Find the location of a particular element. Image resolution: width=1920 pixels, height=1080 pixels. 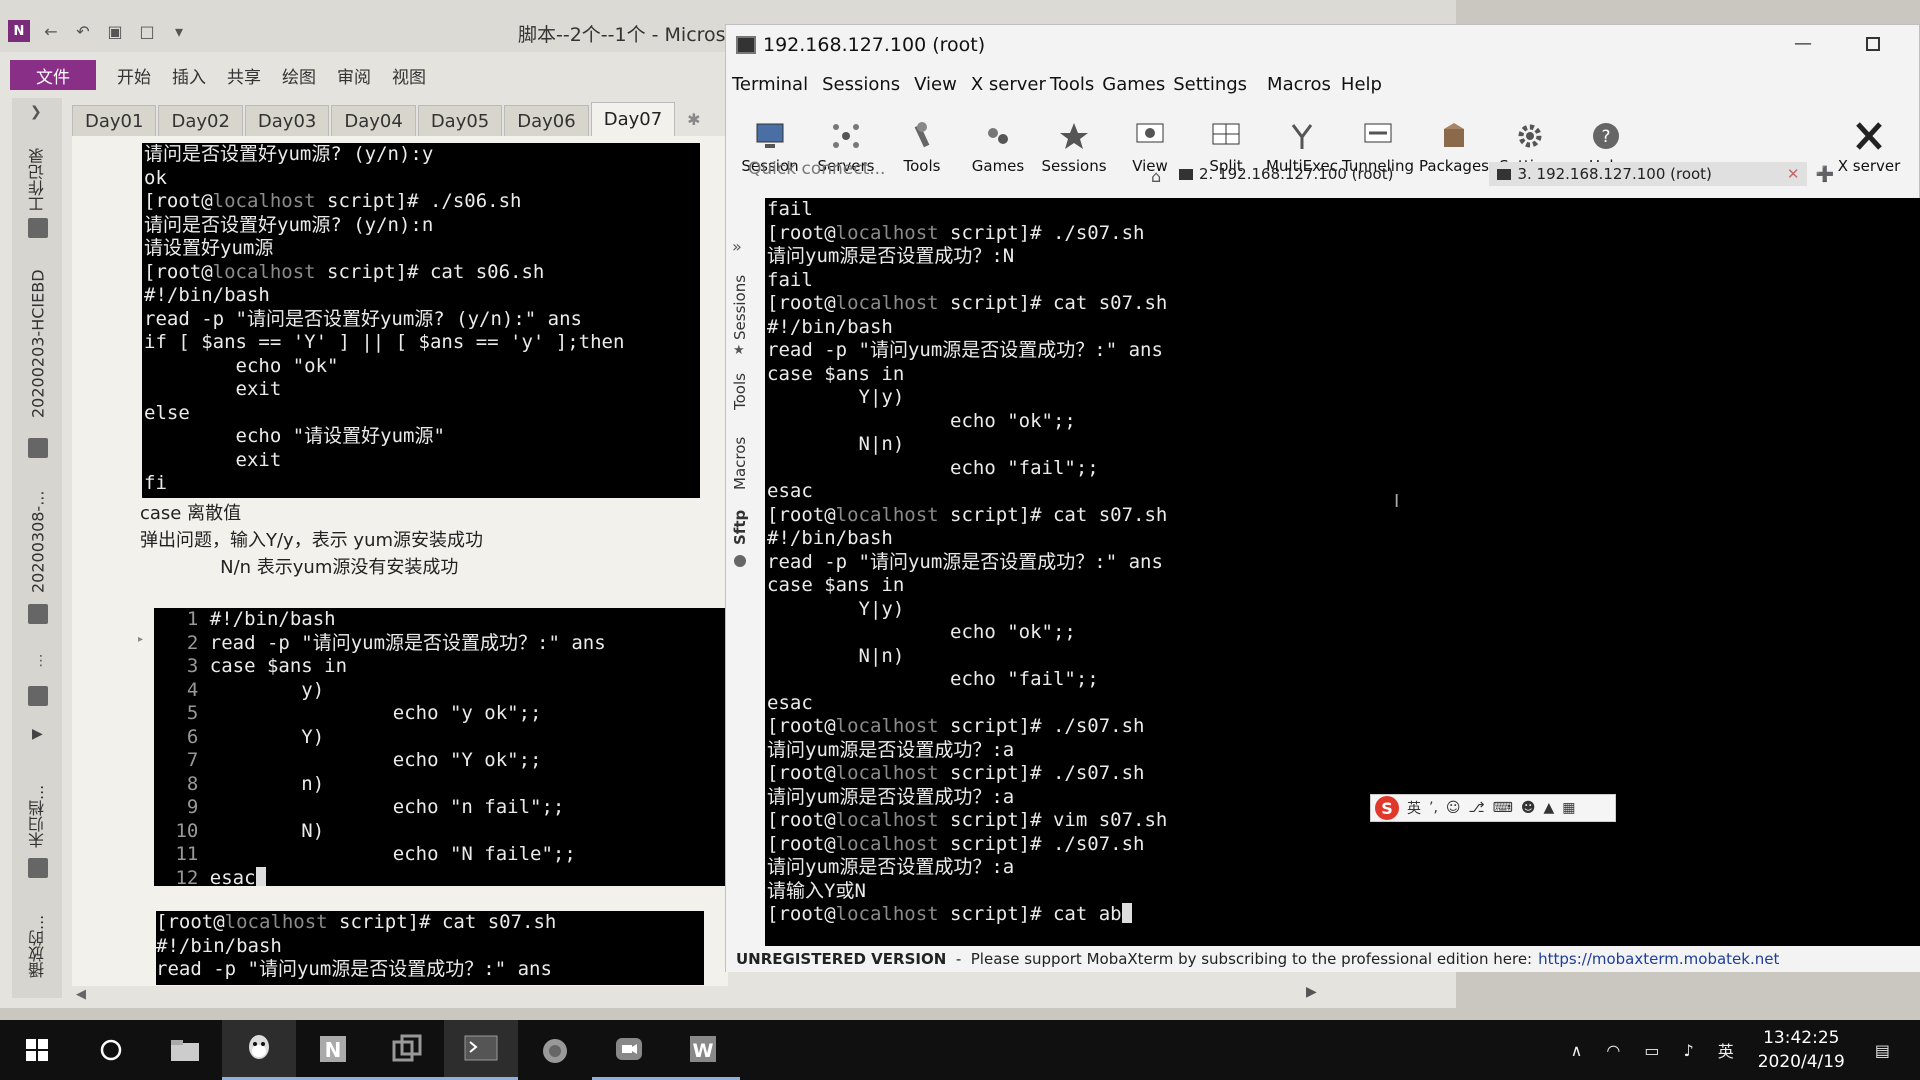

sessions-button: Sessions is located at coordinates (1074, 139).